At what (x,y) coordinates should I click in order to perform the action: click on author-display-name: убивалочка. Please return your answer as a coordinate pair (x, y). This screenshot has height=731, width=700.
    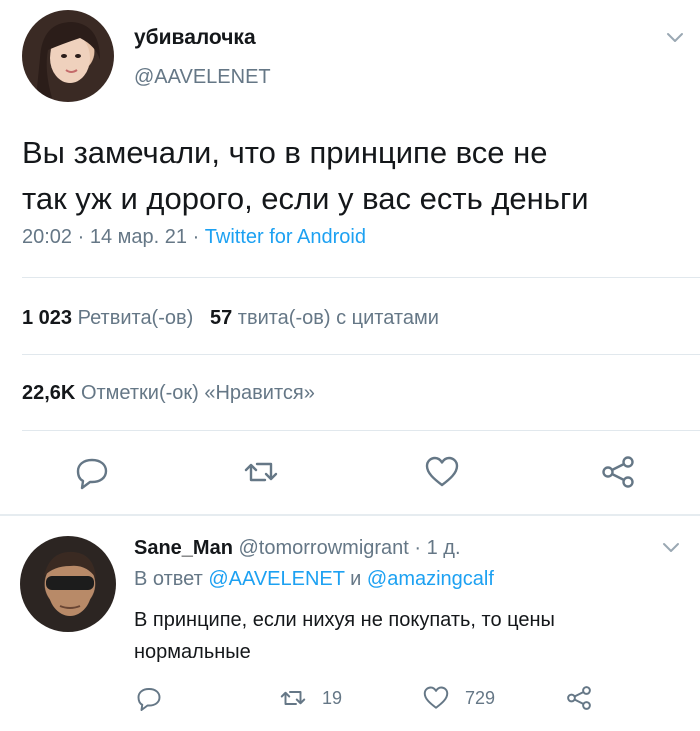
    Looking at the image, I should click on (195, 38).